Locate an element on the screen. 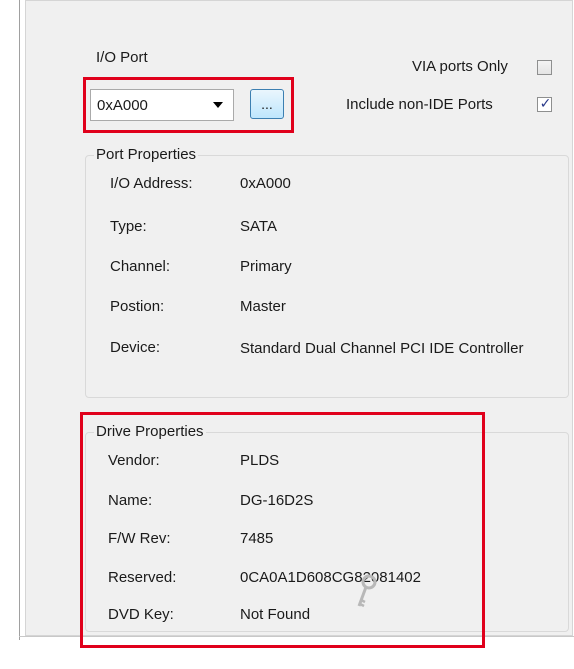  include-non-ide-checkbox: ✓ is located at coordinates (544, 103).